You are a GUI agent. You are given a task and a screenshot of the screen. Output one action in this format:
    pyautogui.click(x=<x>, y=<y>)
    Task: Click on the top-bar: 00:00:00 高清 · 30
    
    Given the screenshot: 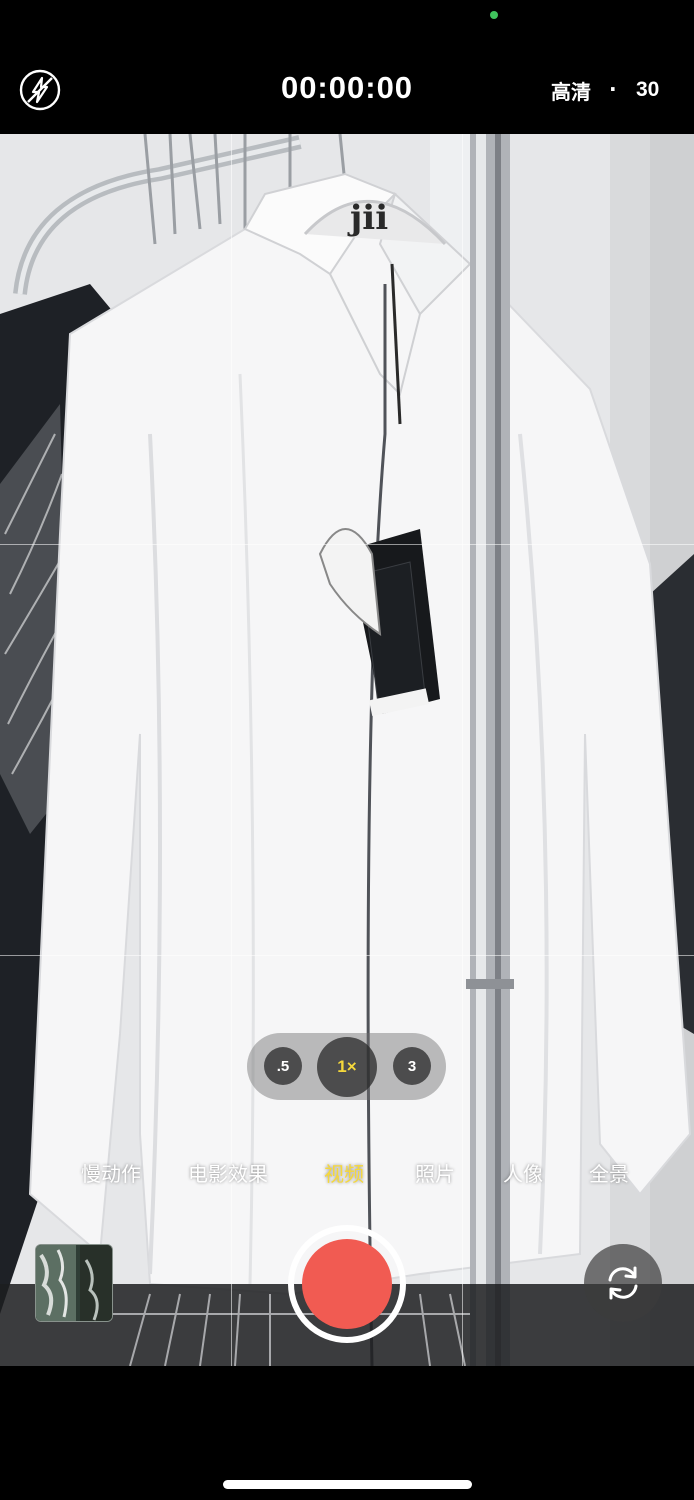 What is the action you would take?
    pyautogui.click(x=347, y=67)
    